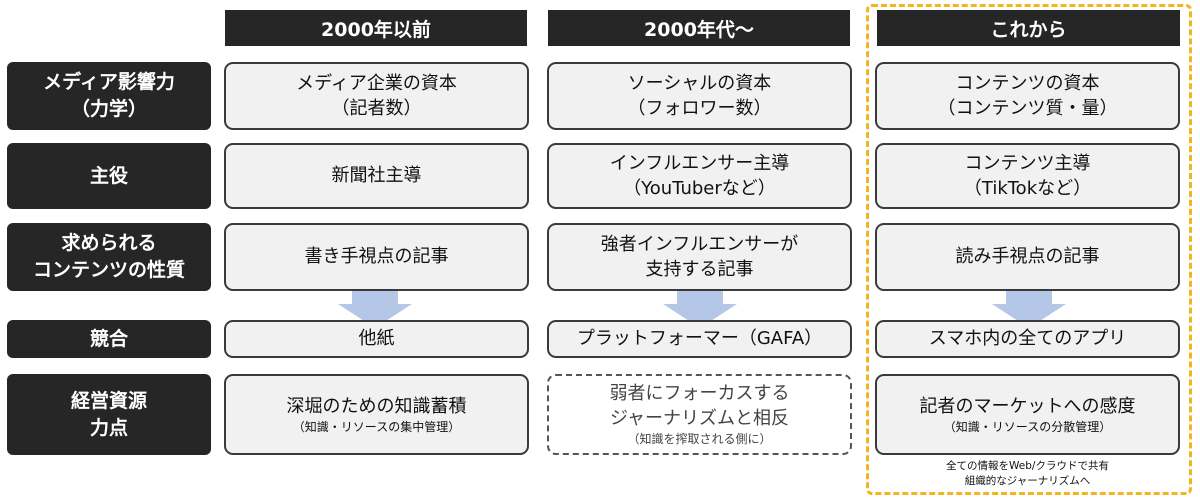 This screenshot has width=1200, height=499. I want to click on cell-media-power-2000s: ソーシャルの資本 （フォロワー数）, so click(699, 96).